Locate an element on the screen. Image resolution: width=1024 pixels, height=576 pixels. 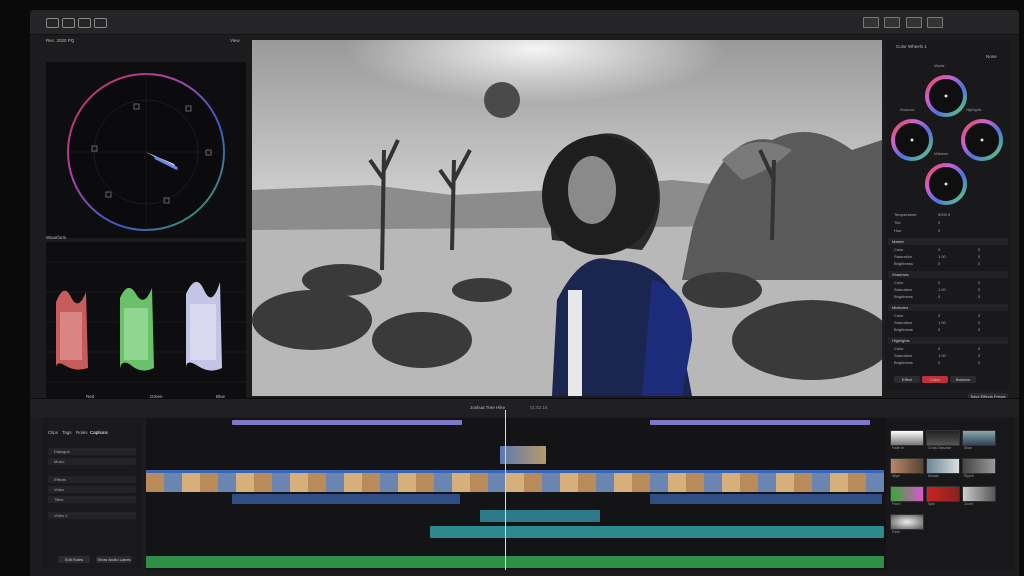
lane-dialogue: Dialogue is located at coordinates (92, 451).